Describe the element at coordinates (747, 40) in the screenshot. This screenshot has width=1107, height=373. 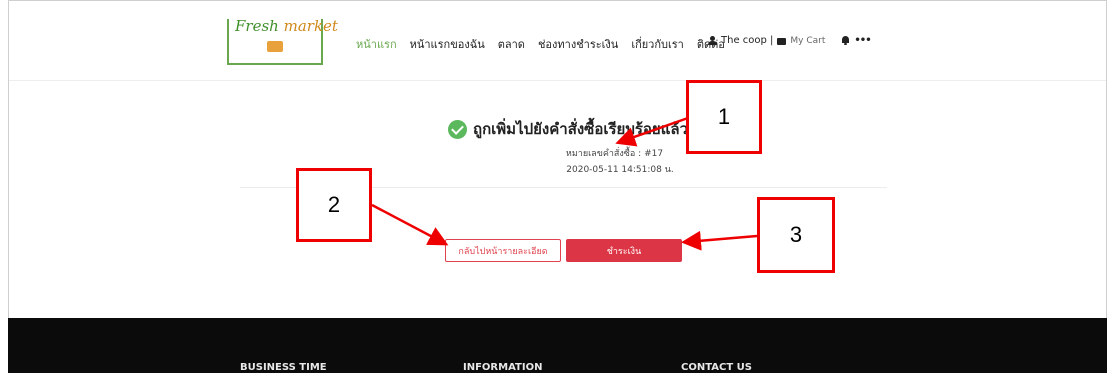
I see `user-menu: The coop |` at that location.